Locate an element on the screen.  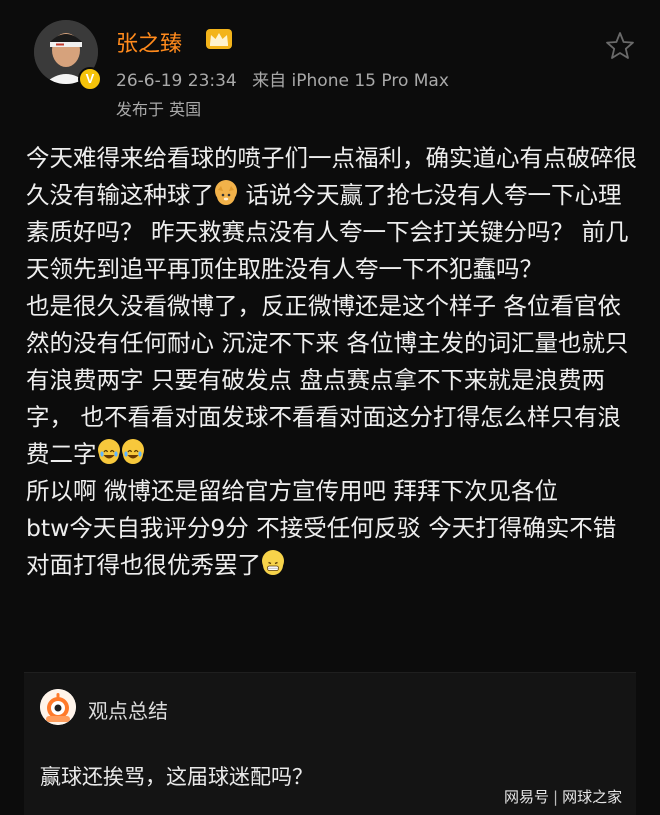
username: 张之臻 is located at coordinates (149, 42).